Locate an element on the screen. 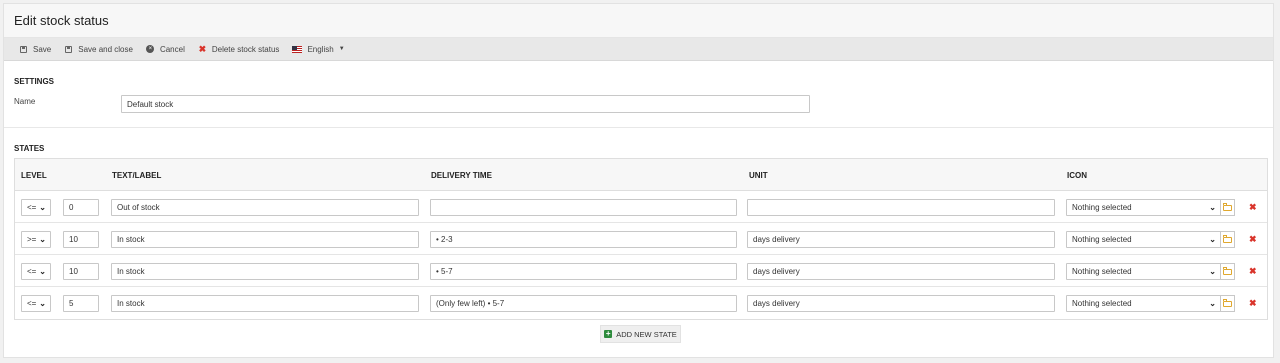 This screenshot has height=363, width=1280. table-row: <= ⌄ 0 Out of stock Nothing selected ⌄ ✖ is located at coordinates (641, 206).